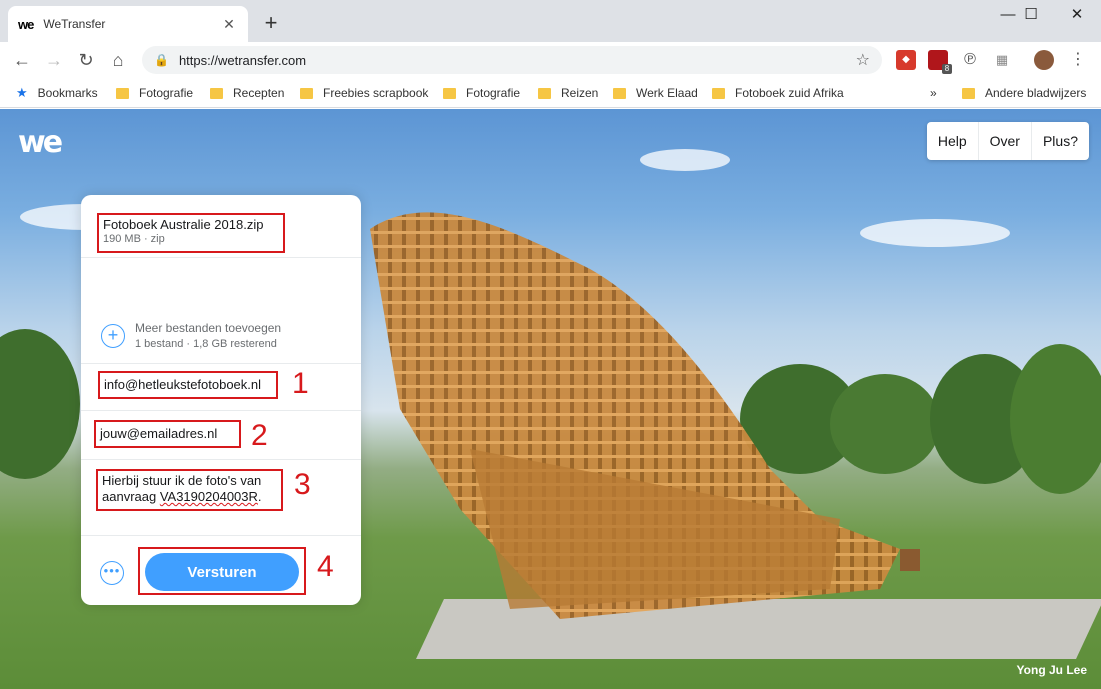 This screenshot has width=1101, height=689. Describe the element at coordinates (242, 60) in the screenshot. I see `url-text: https://wetransfer.com` at that location.